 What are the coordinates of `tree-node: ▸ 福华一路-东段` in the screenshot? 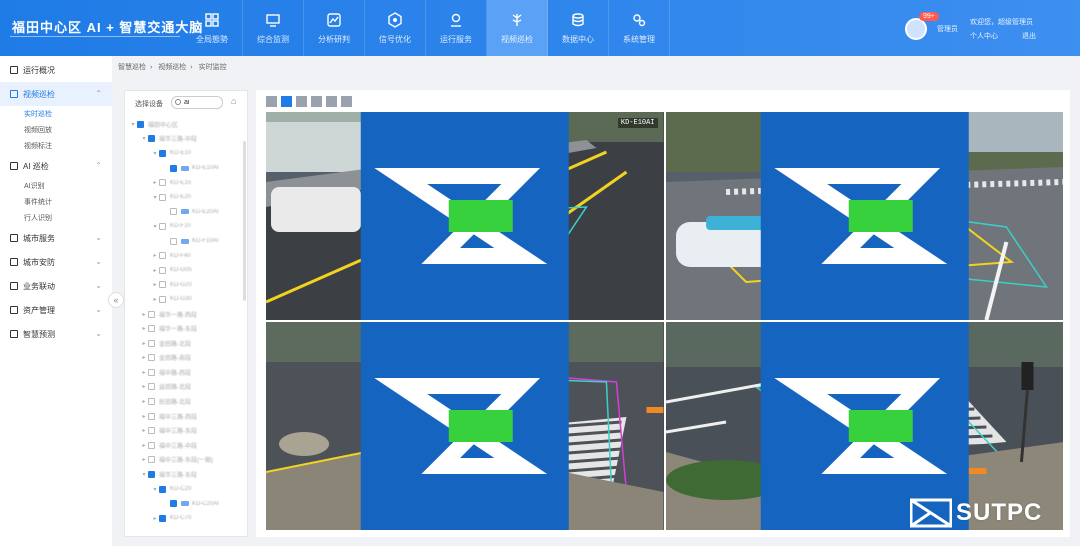 It's located at (184, 328).